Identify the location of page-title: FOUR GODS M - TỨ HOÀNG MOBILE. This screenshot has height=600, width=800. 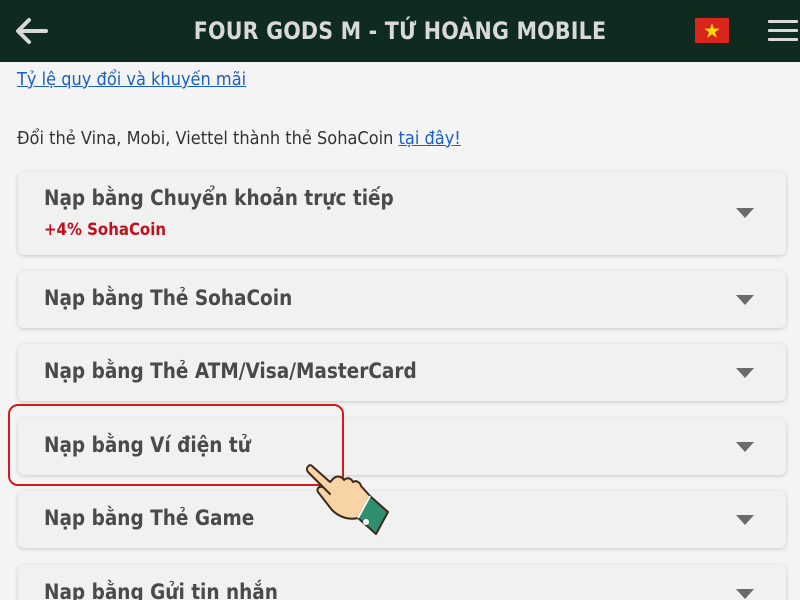
(400, 31).